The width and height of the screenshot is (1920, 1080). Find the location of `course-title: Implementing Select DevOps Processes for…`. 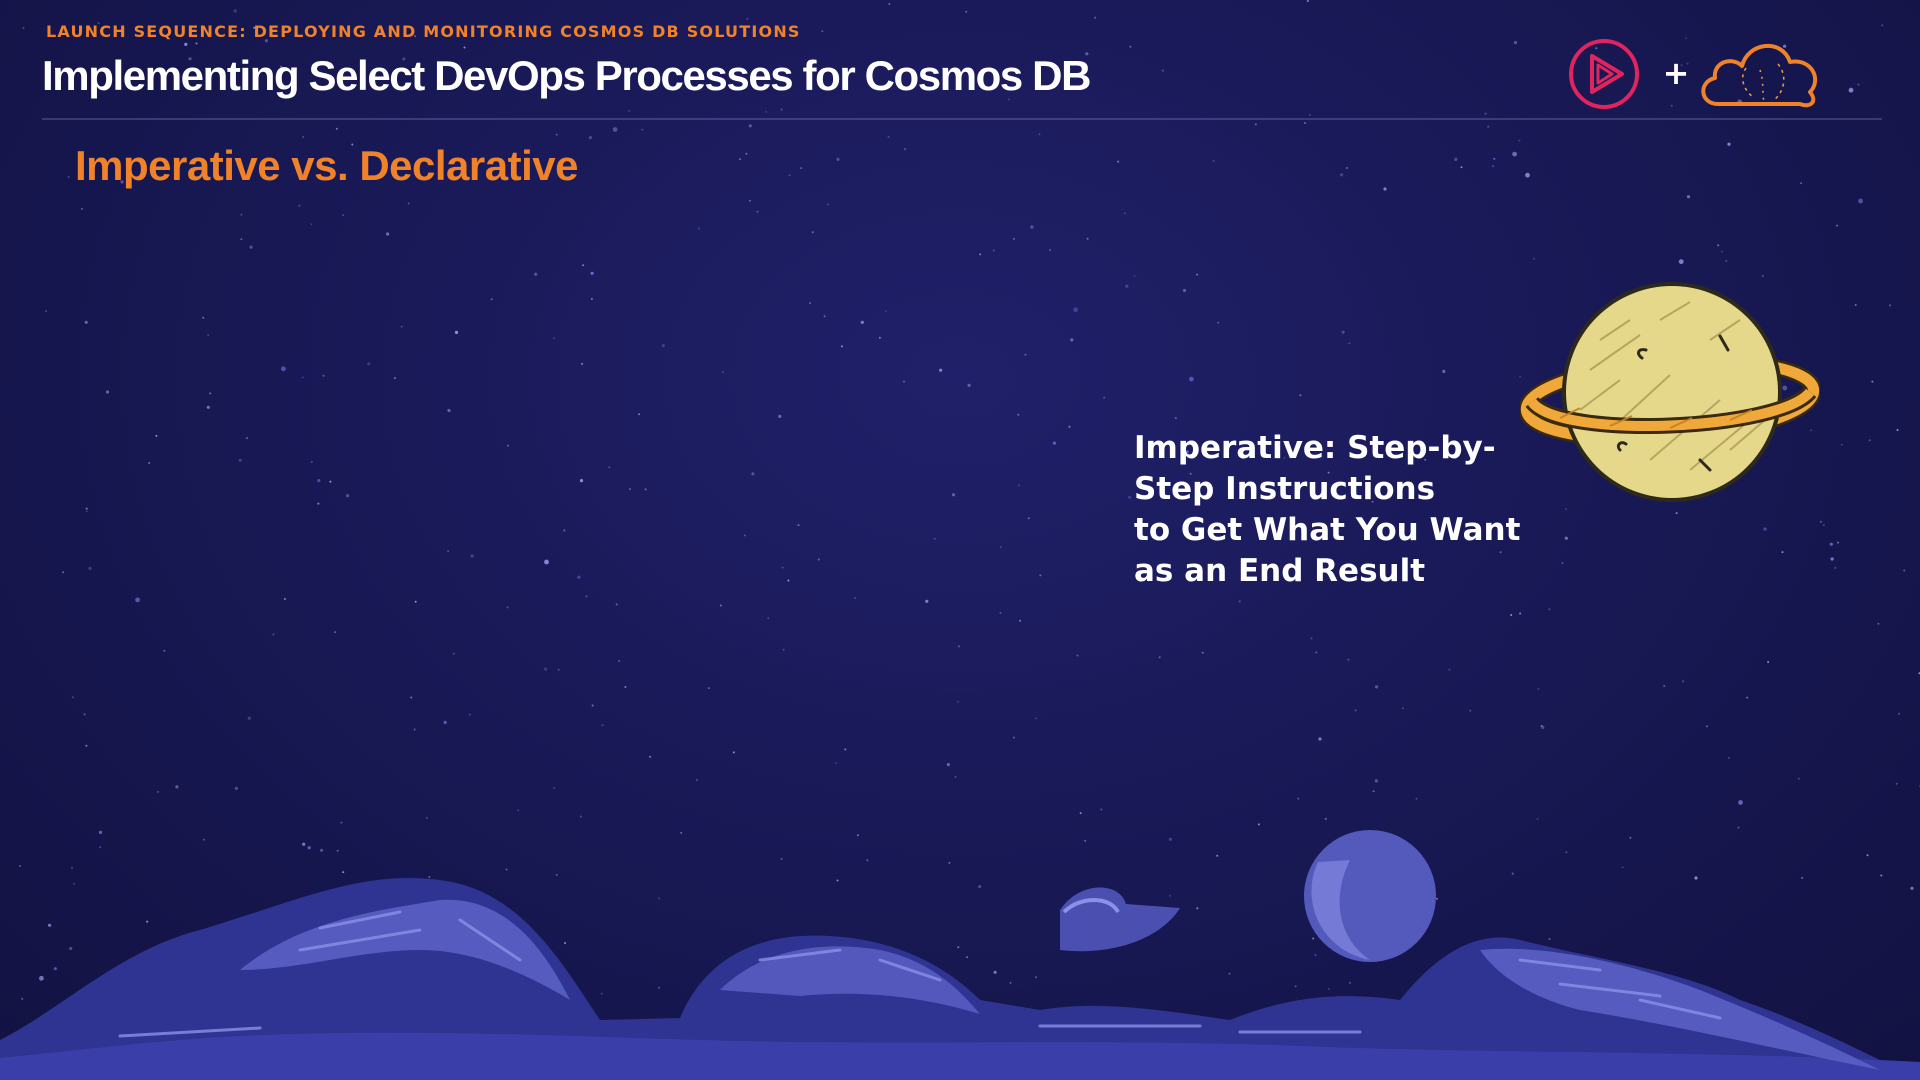

course-title: Implementing Select DevOps Processes for… is located at coordinates (566, 75).